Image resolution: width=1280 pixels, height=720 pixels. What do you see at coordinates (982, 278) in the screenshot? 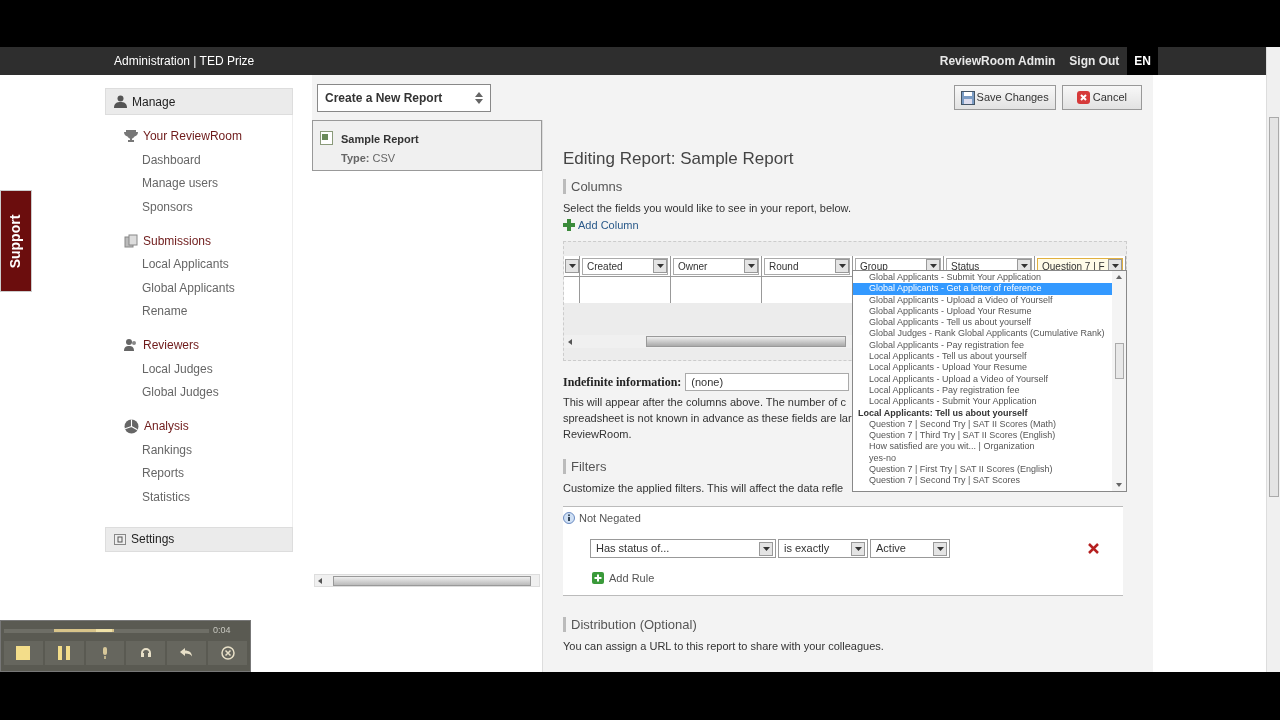
I see `dropdown-option: Global Applicants - Submit Your Application` at bounding box center [982, 278].